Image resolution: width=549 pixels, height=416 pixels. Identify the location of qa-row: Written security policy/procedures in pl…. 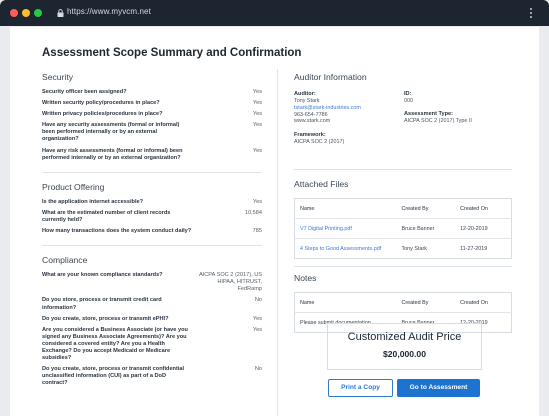
(152, 103).